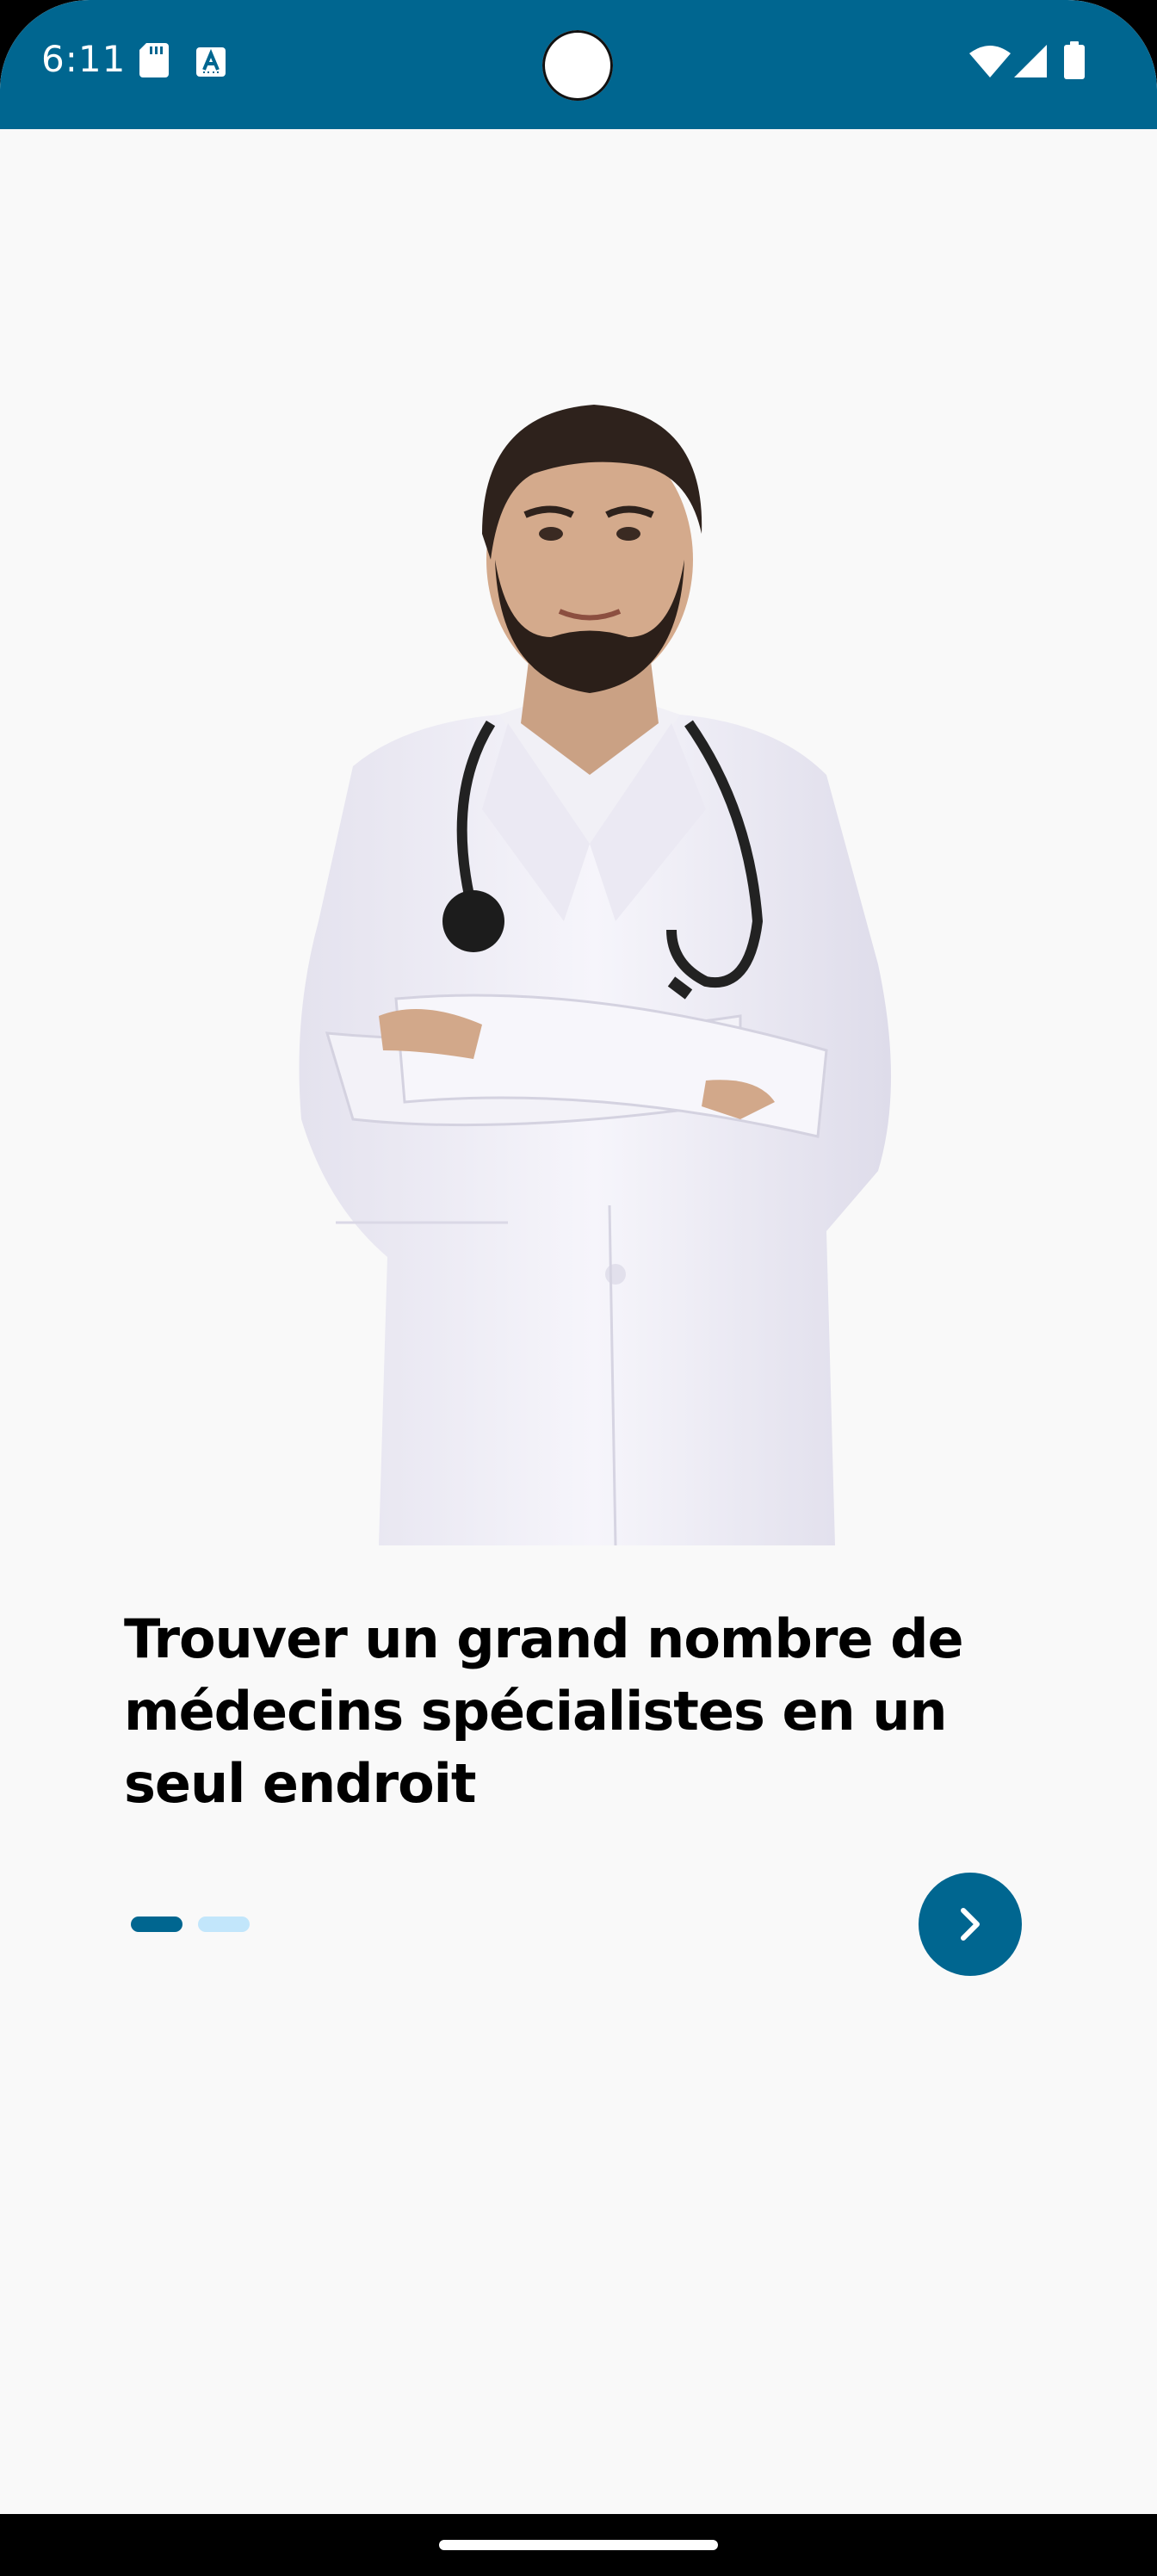 Image resolution: width=1157 pixels, height=2576 pixels. I want to click on keyboard-a-icon, so click(211, 64).